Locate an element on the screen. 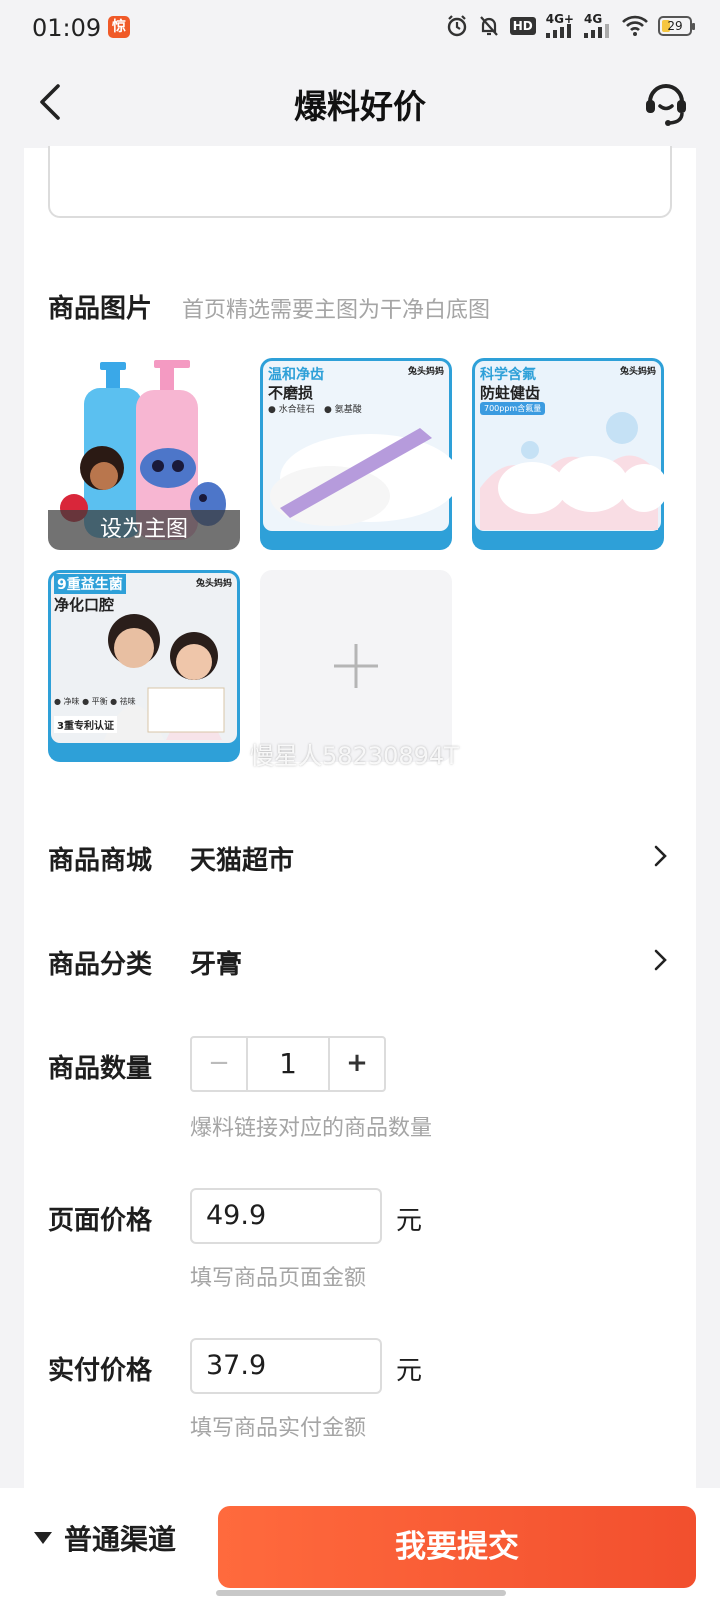 The width and height of the screenshot is (720, 1600). paid-price-hint: 填写商品实付金额 is located at coordinates (278, 1428).